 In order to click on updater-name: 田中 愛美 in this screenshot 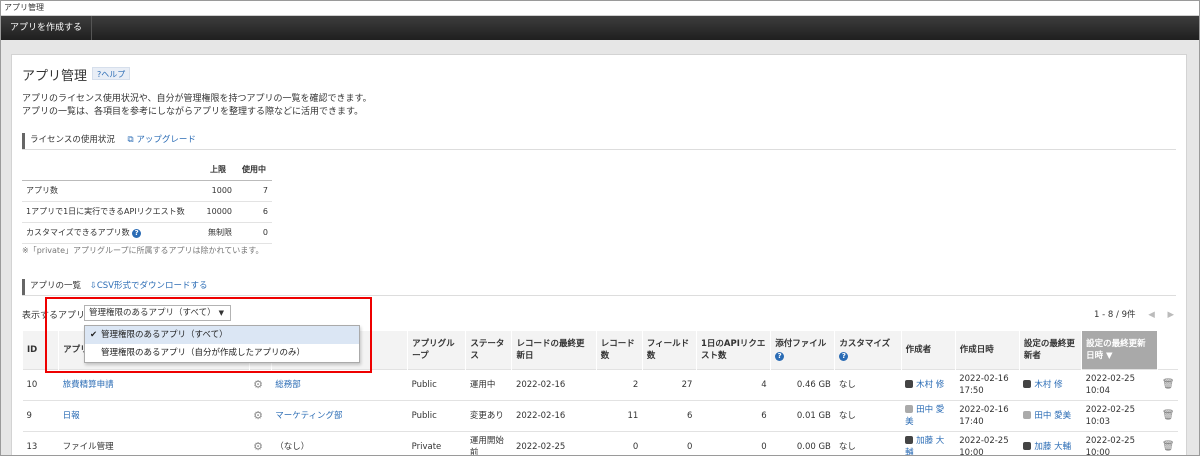, I will do `click(1053, 415)`.